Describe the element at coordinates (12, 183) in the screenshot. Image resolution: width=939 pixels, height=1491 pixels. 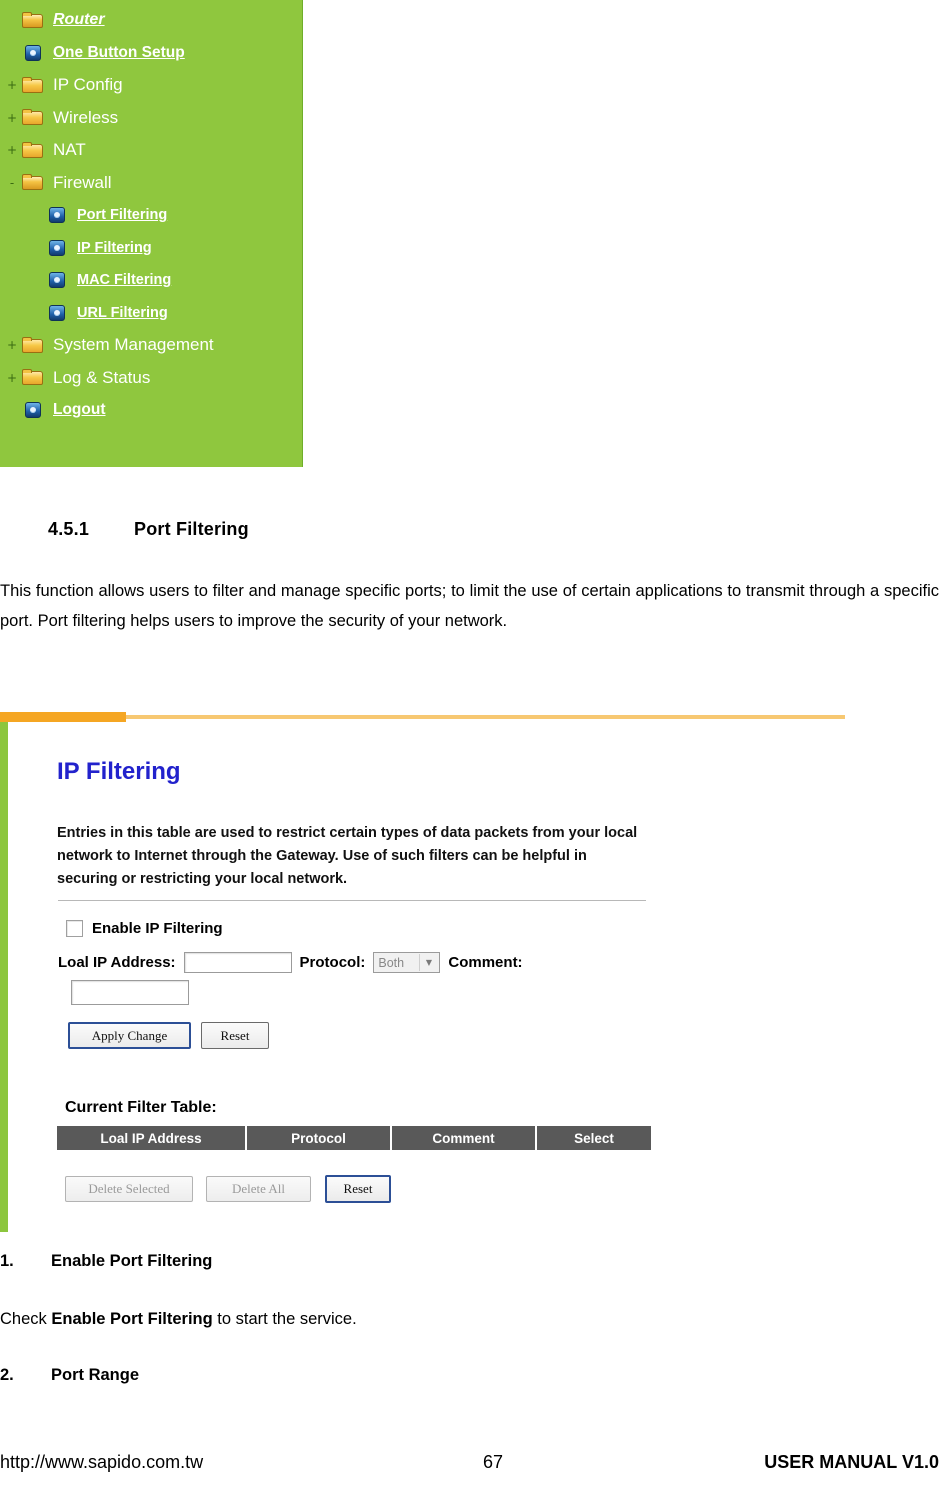
I see `collapse-icon: -` at that location.